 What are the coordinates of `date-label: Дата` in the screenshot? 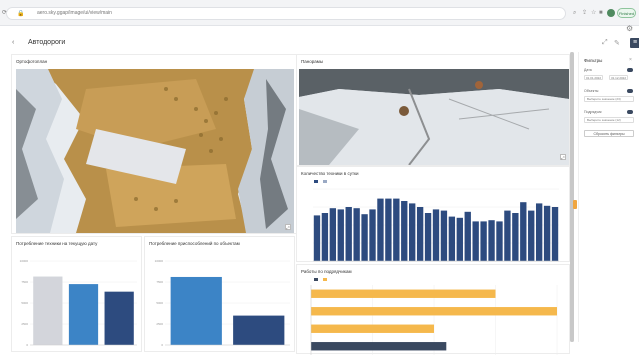 It's located at (588, 70).